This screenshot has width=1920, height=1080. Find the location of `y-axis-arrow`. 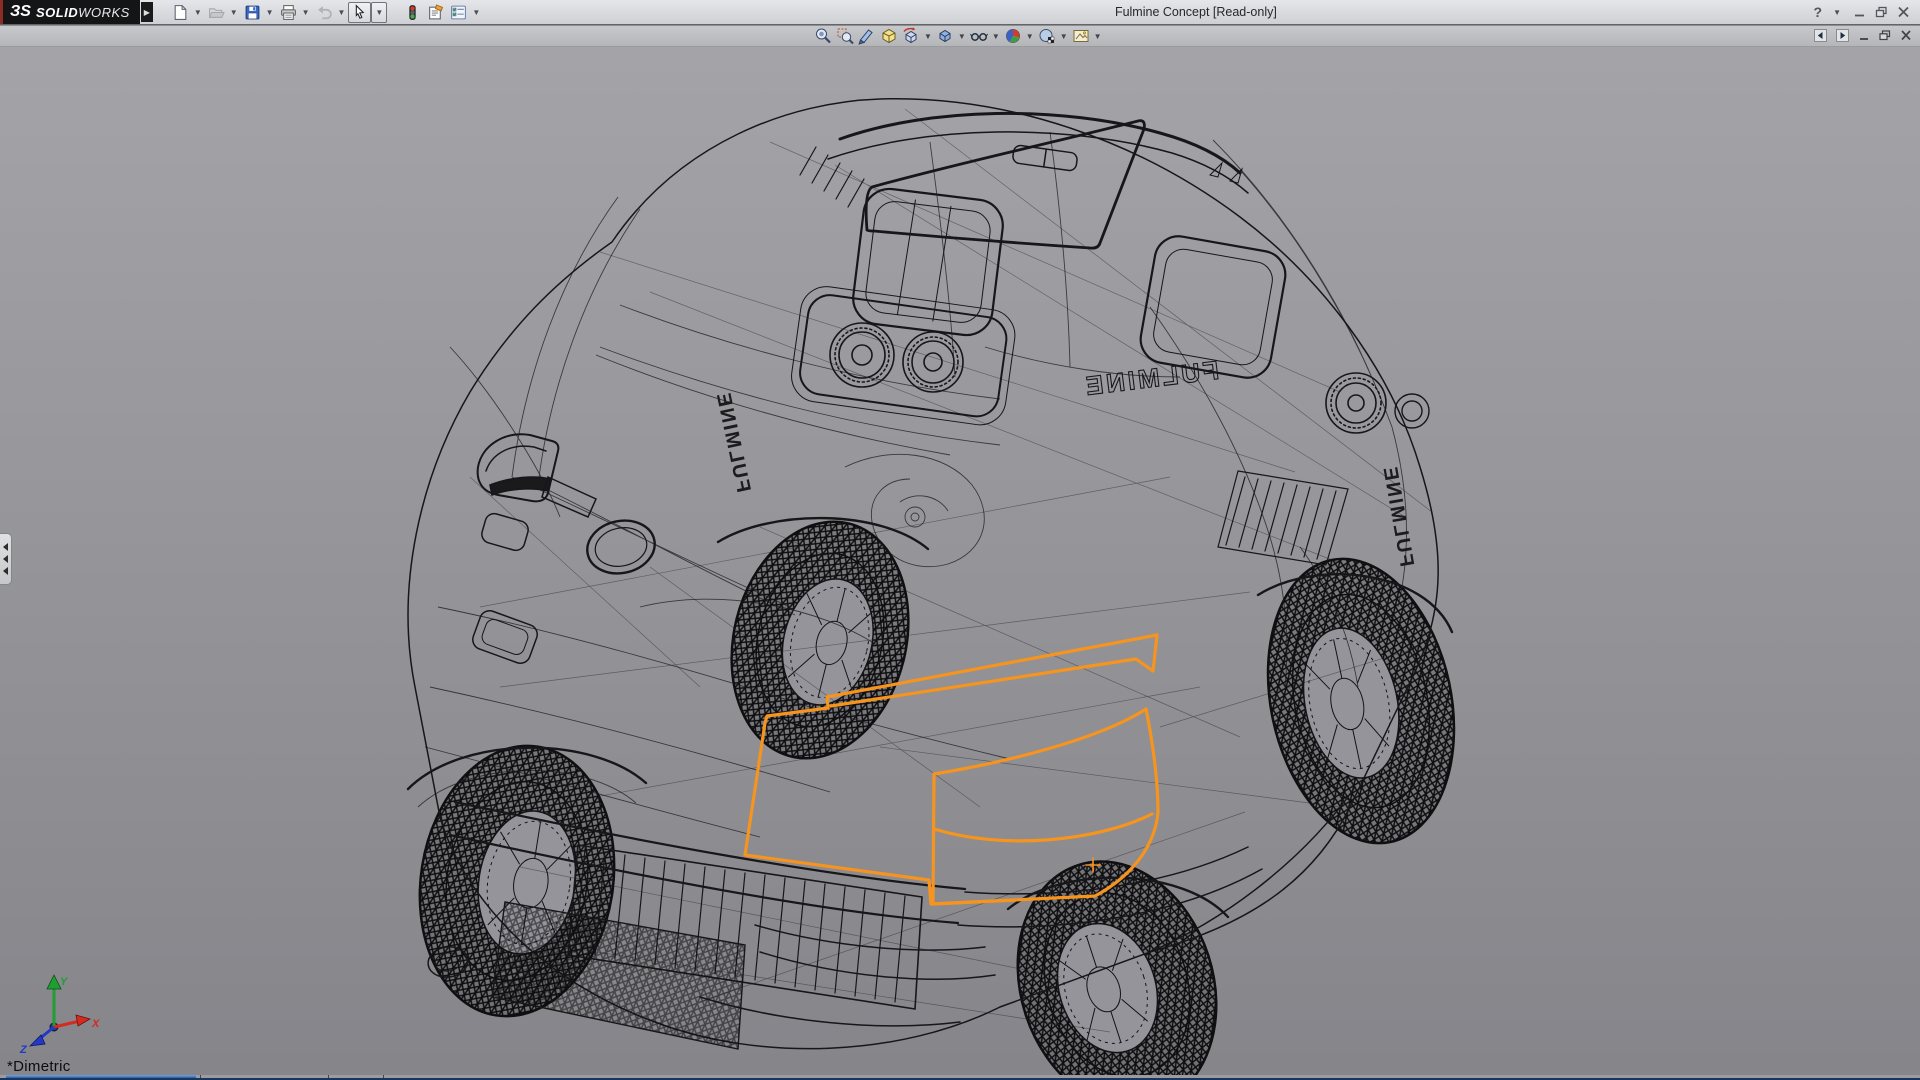

y-axis-arrow is located at coordinates (54, 982).